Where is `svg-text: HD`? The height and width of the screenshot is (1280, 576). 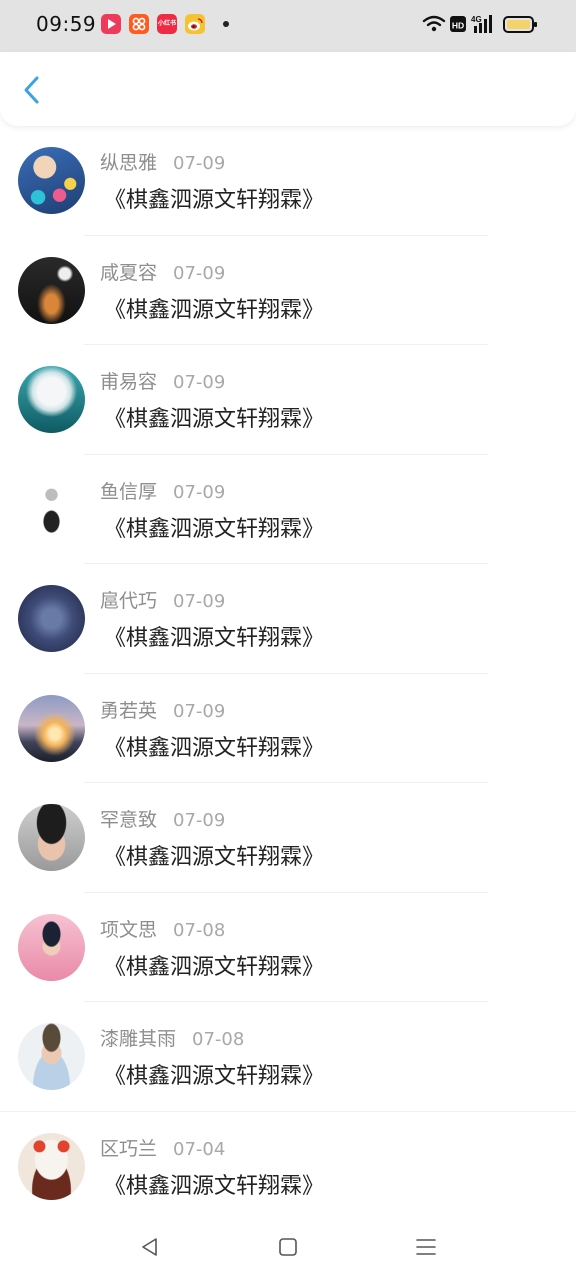
svg-text: HD is located at coordinates (458, 26).